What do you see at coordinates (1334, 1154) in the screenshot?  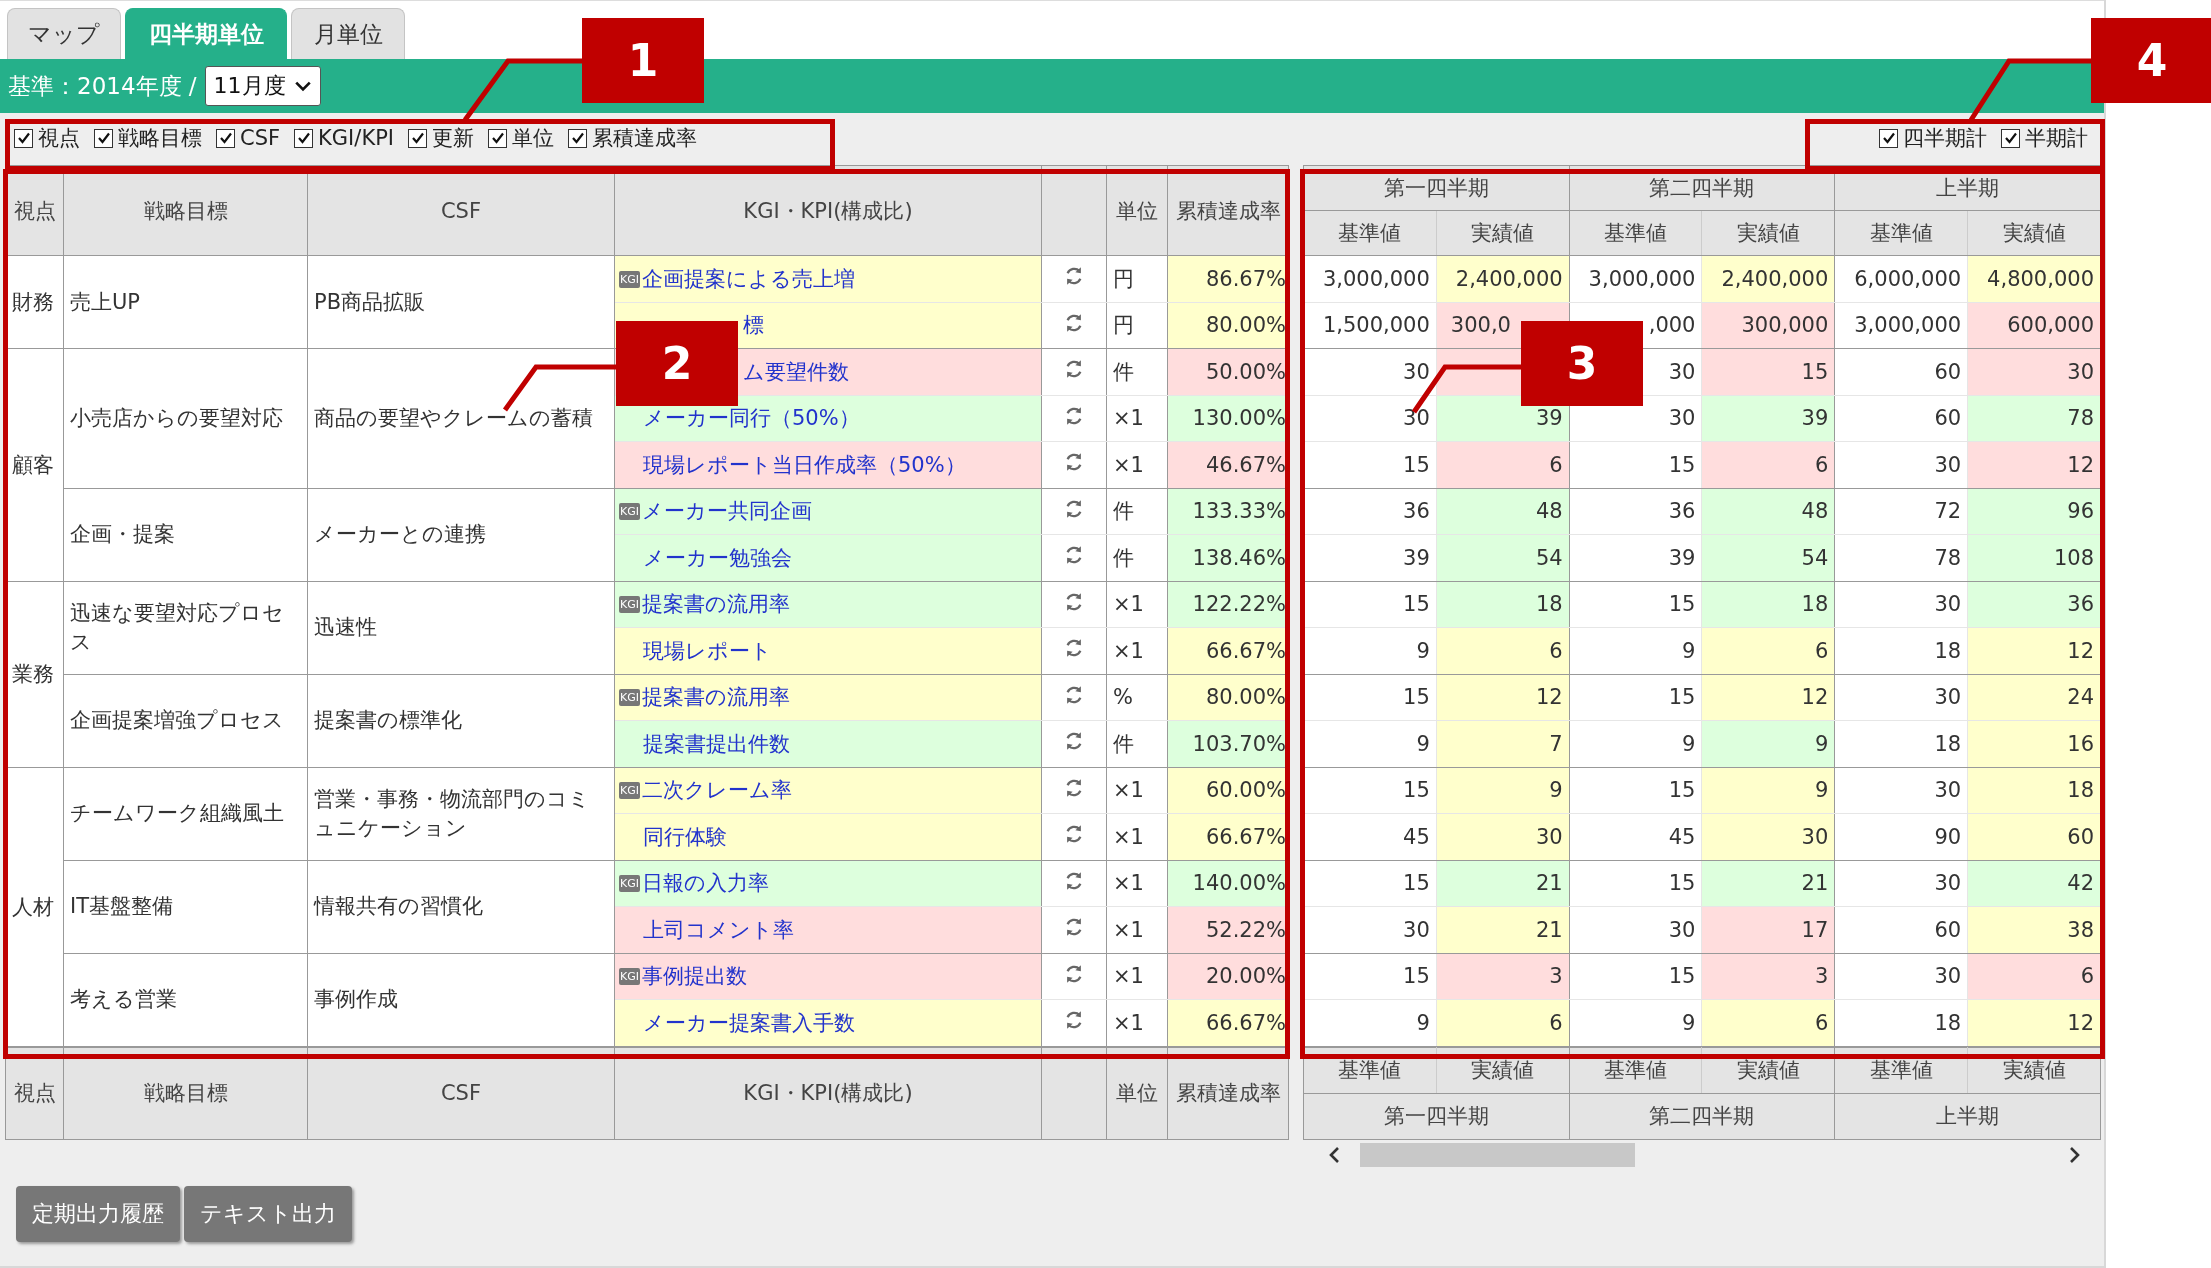 I see `chevron-left-icon` at bounding box center [1334, 1154].